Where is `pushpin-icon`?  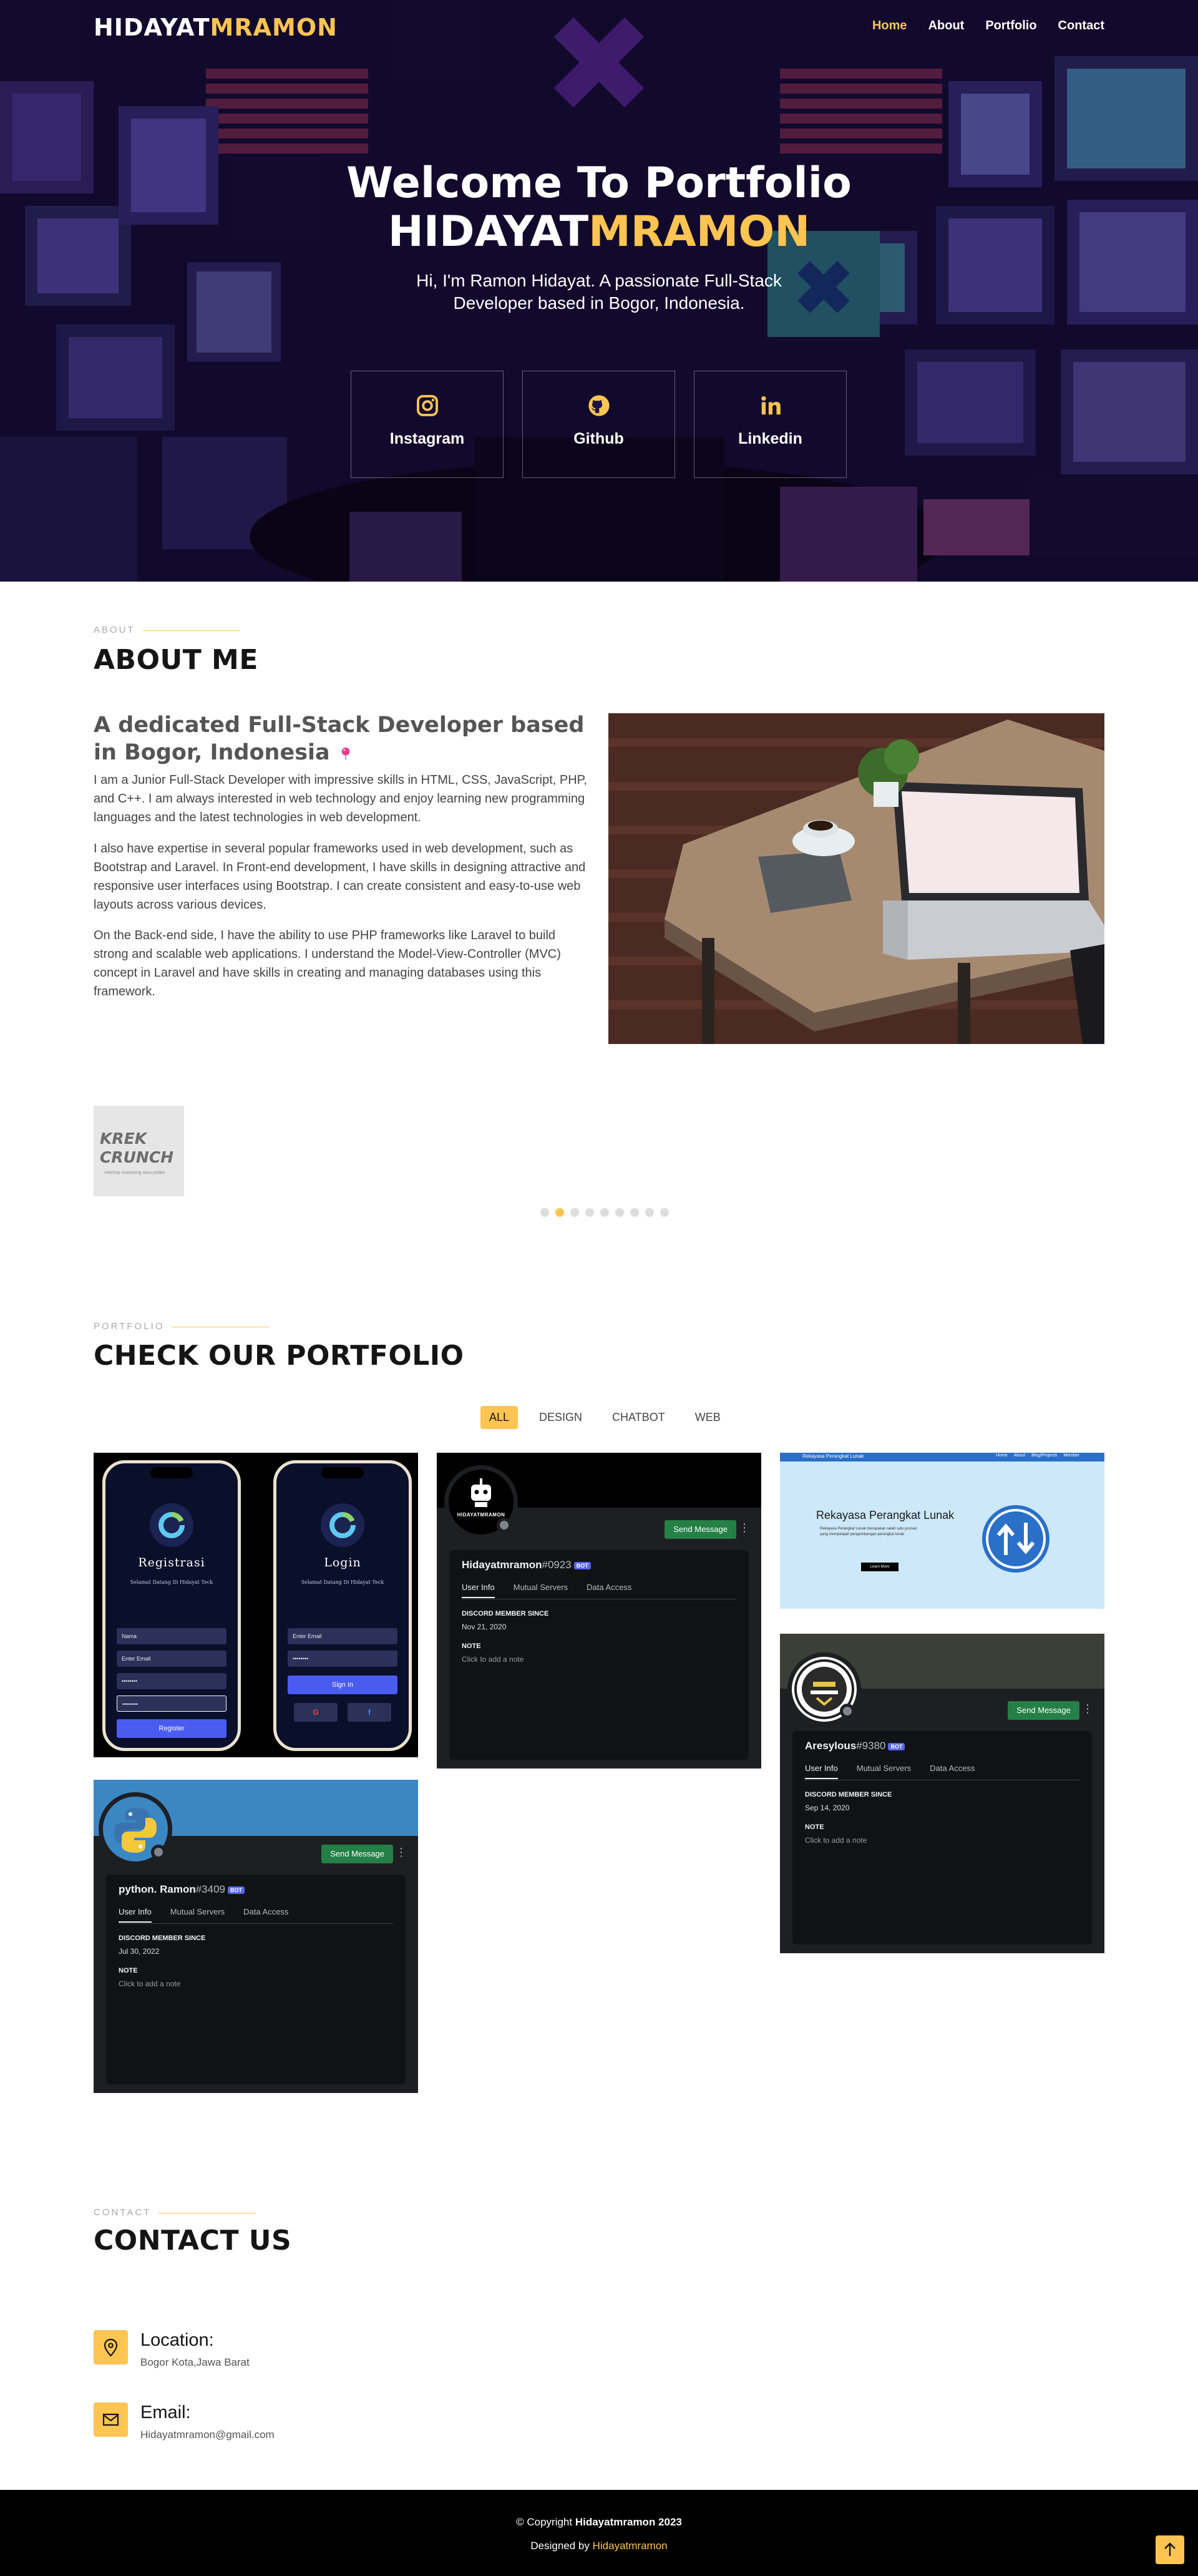 pushpin-icon is located at coordinates (345, 753).